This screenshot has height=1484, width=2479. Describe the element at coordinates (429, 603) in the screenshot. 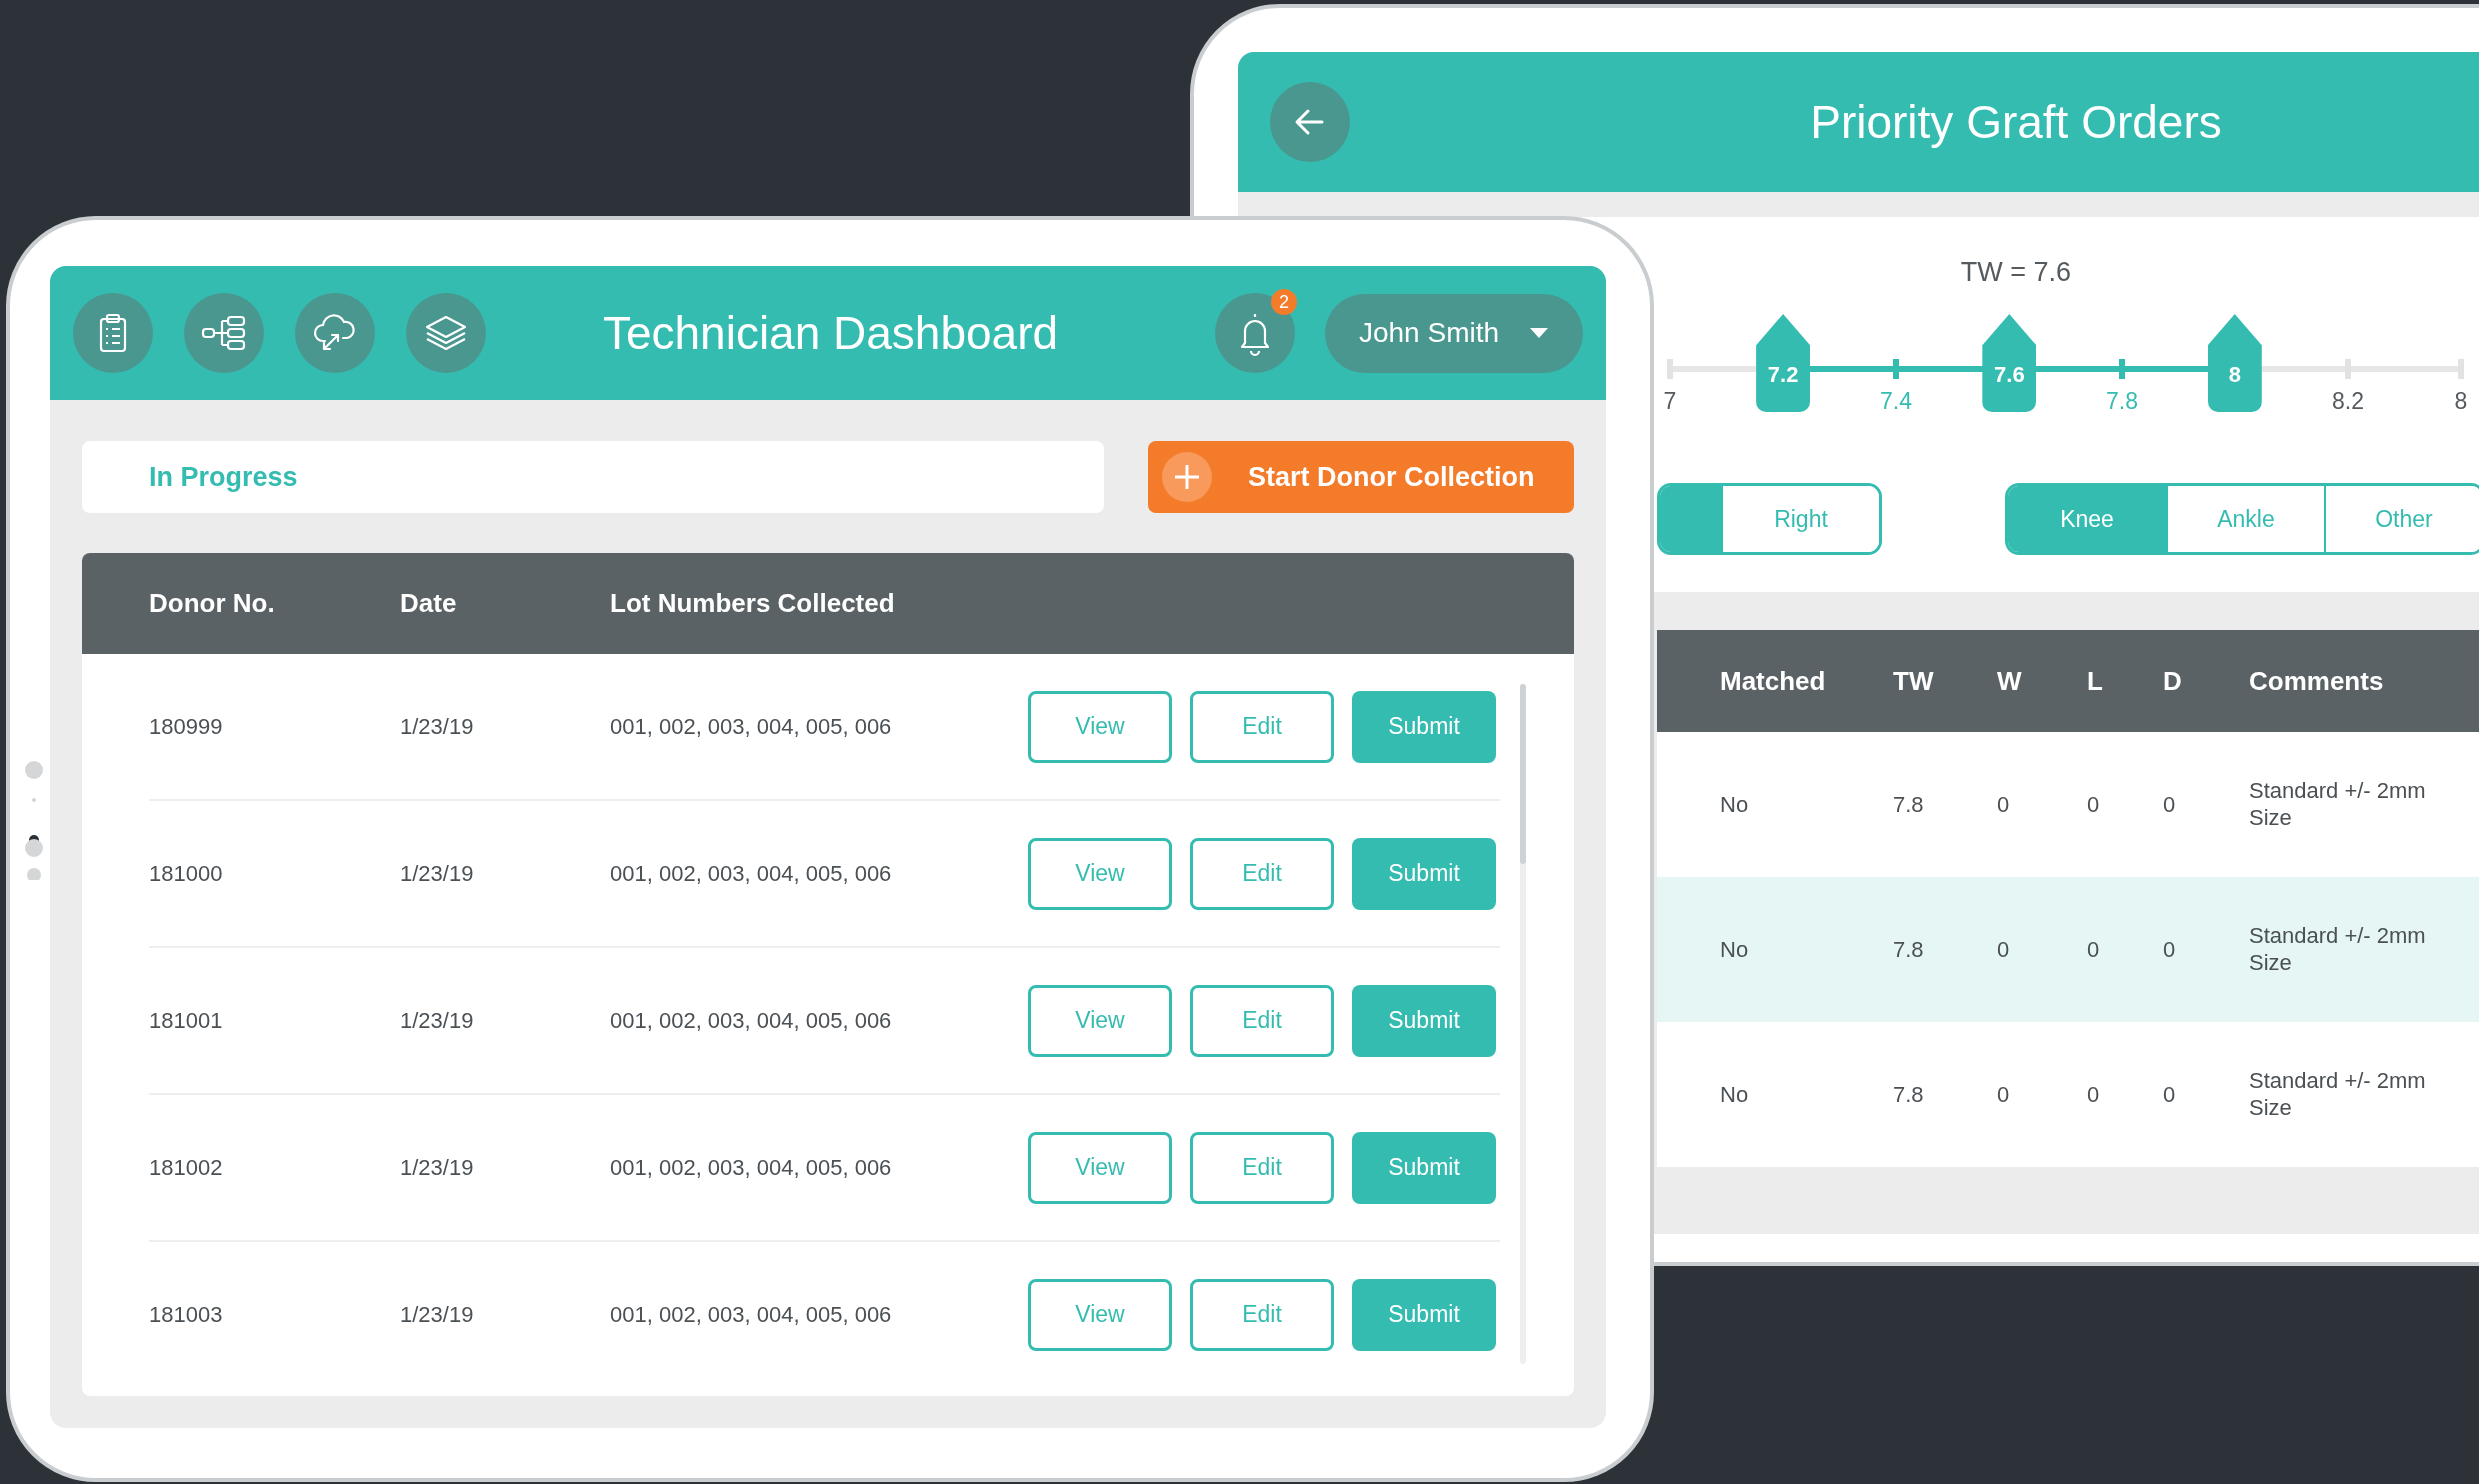

I see `column-header: Date` at that location.